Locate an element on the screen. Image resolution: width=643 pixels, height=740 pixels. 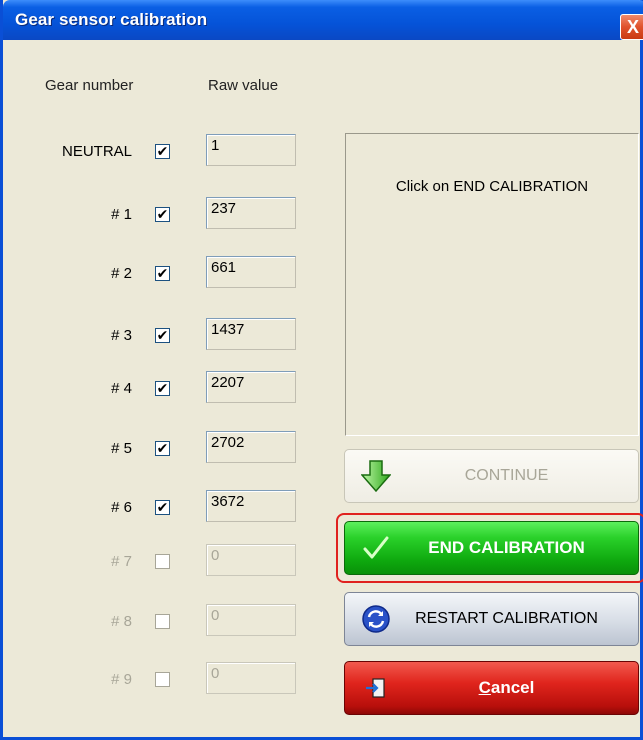
title-bar: Gear sensor calibration X is located at coordinates (323, 20).